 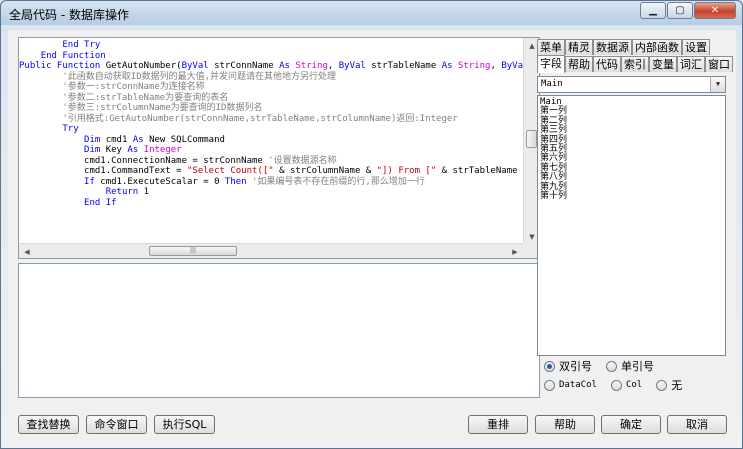 What do you see at coordinates (568, 366) in the screenshot?
I see `radio-double-quote: 双引号` at bounding box center [568, 366].